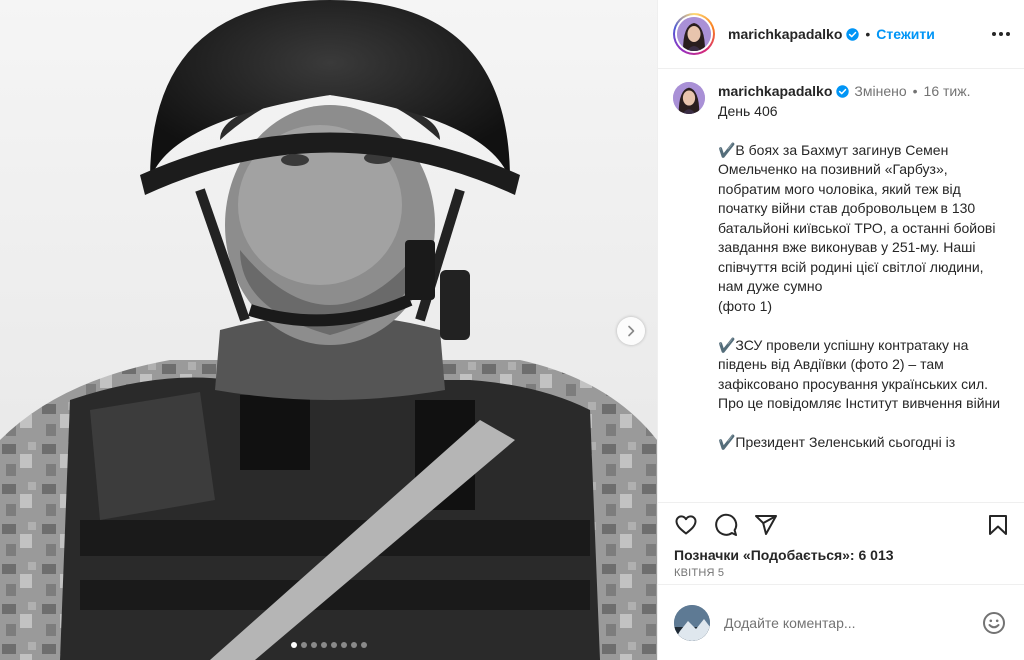 The width and height of the screenshot is (1024, 660). Describe the element at coordinates (699, 573) in the screenshot. I see `post-date: КВІТНЯ 5` at that location.